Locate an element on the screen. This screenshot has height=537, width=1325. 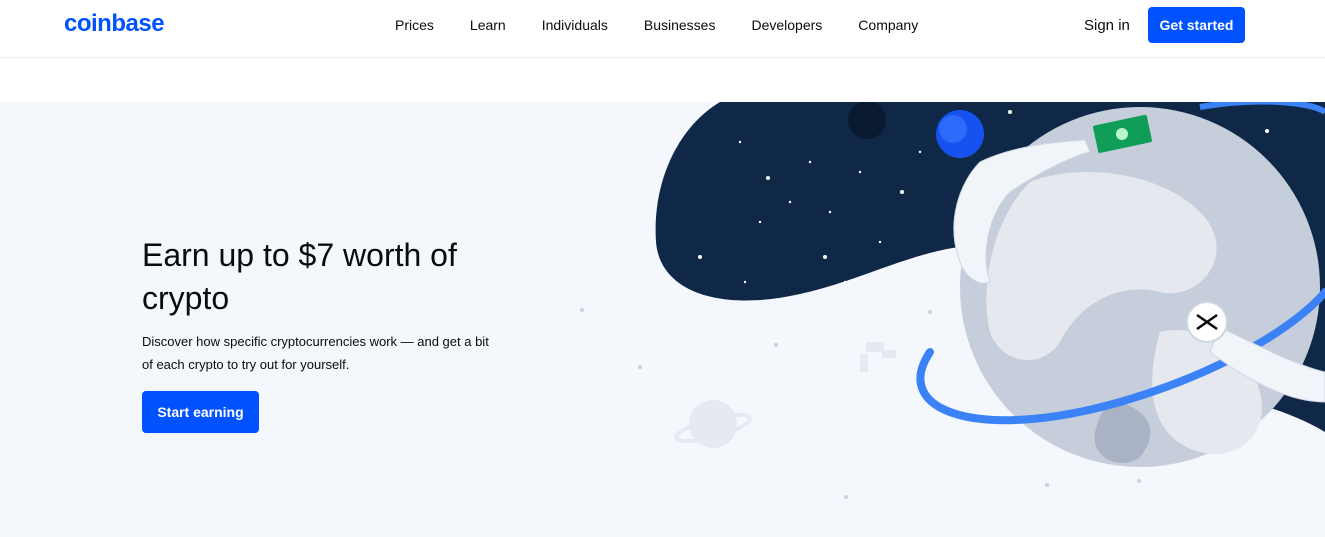
nav-developers: Developers is located at coordinates (786, 25).